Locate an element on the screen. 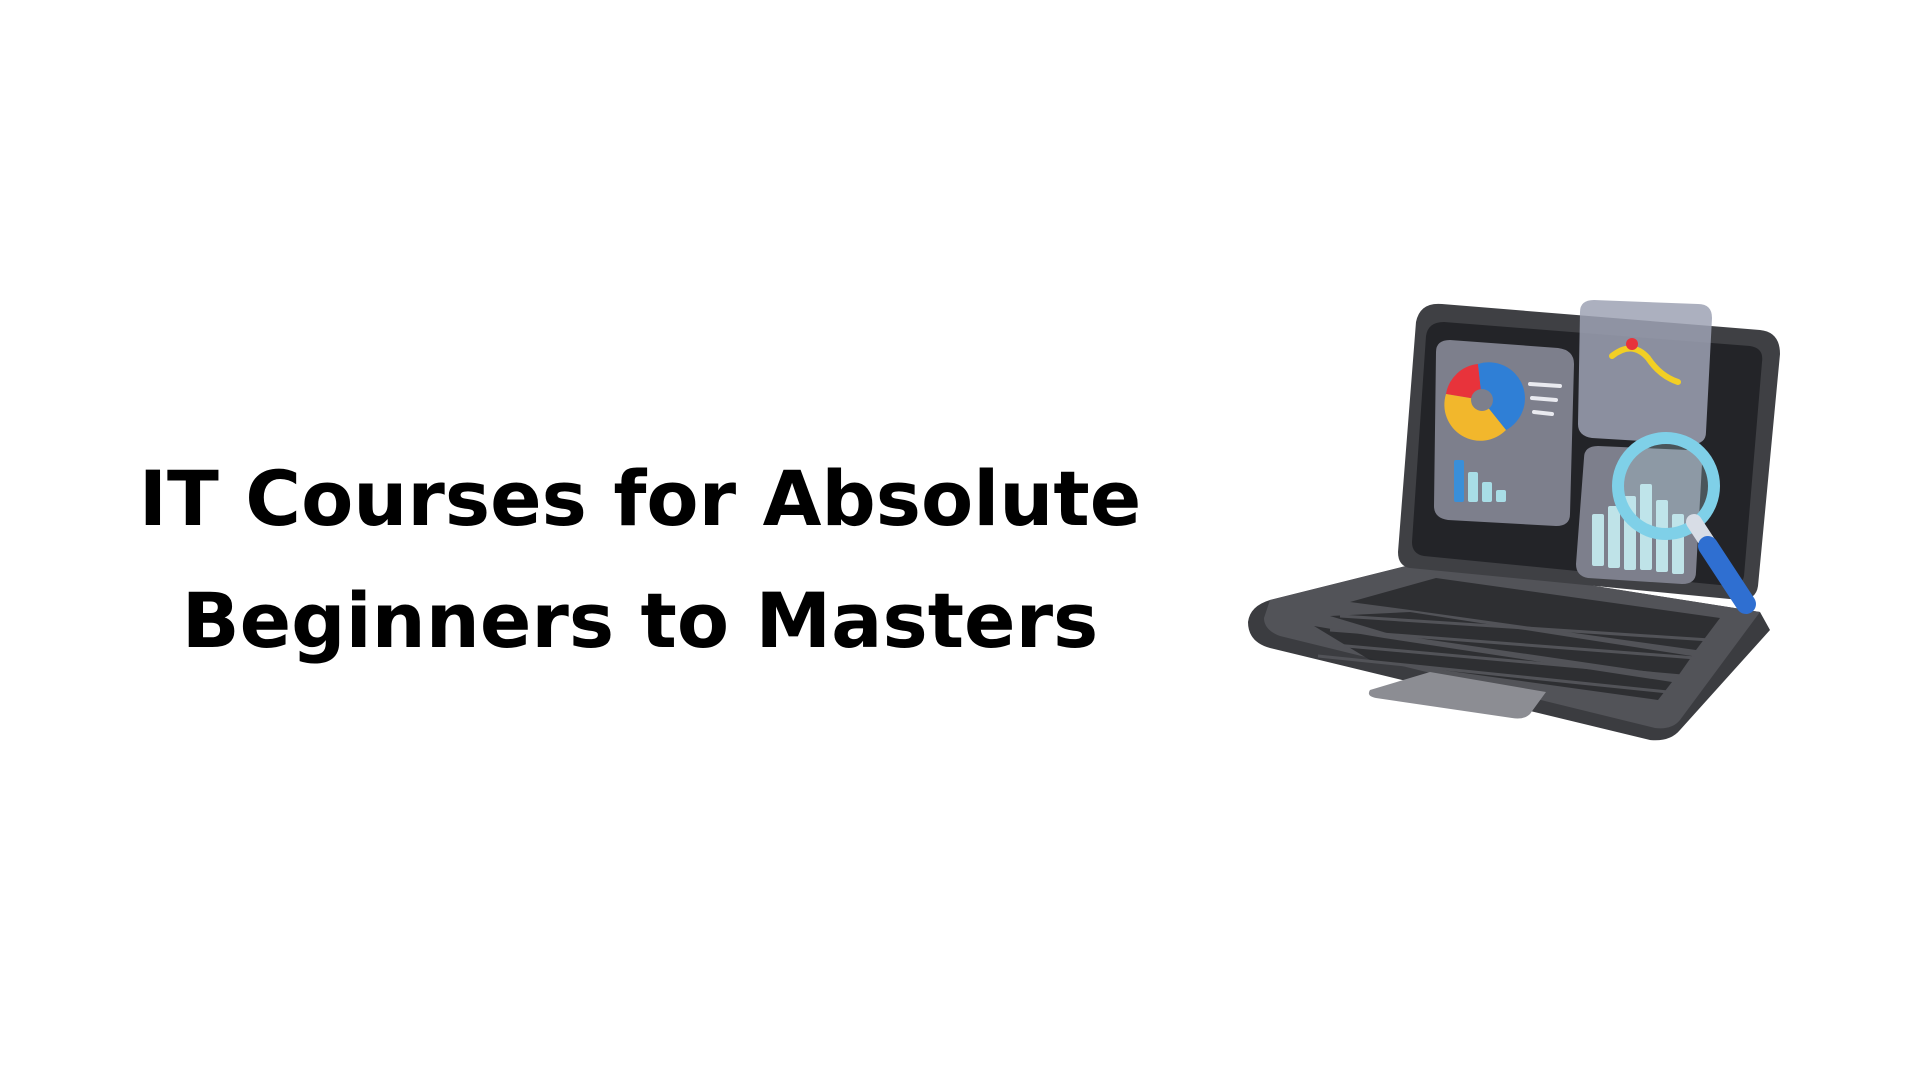 Image resolution: width=1920 pixels, height=1080 pixels. pie-chart-panel is located at coordinates (1504, 433).